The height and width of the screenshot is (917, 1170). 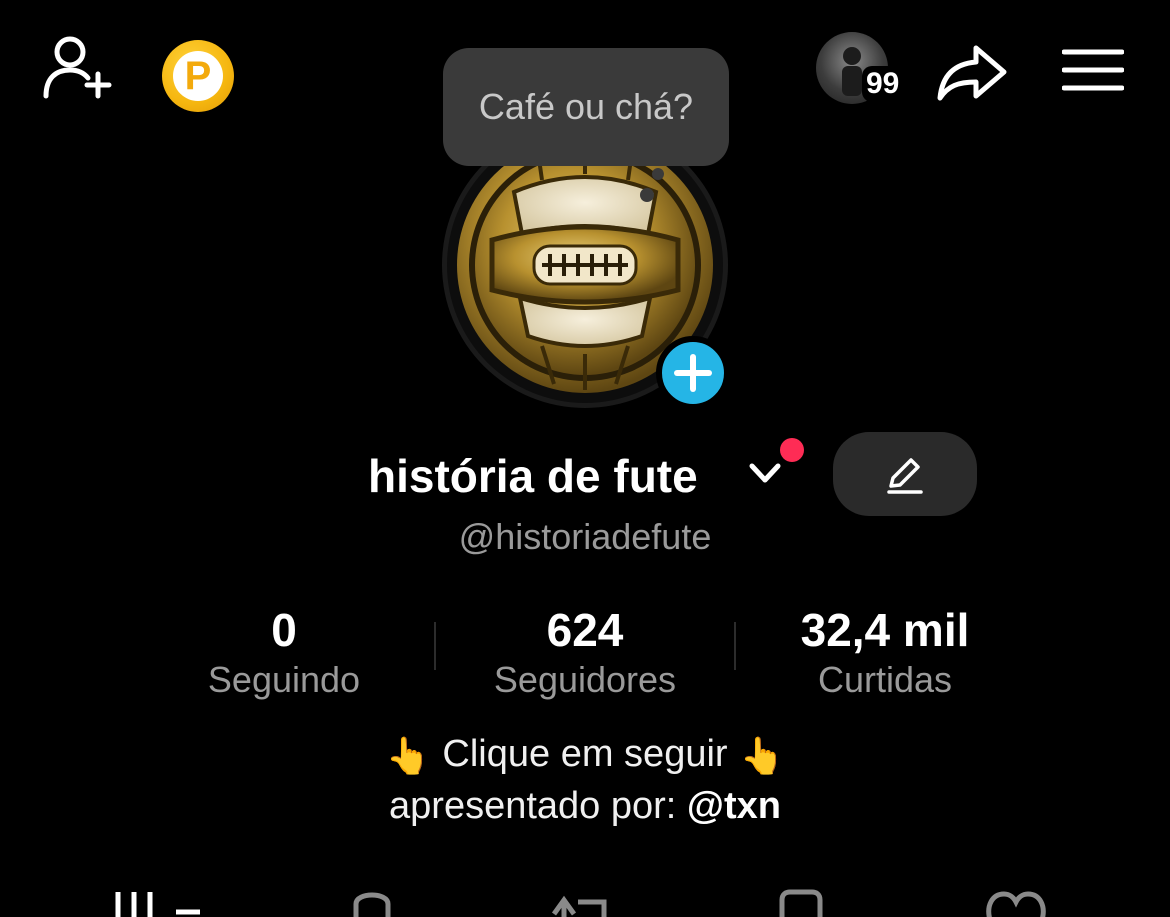 What do you see at coordinates (801, 898) in the screenshot?
I see `bookmark-tab-icon` at bounding box center [801, 898].